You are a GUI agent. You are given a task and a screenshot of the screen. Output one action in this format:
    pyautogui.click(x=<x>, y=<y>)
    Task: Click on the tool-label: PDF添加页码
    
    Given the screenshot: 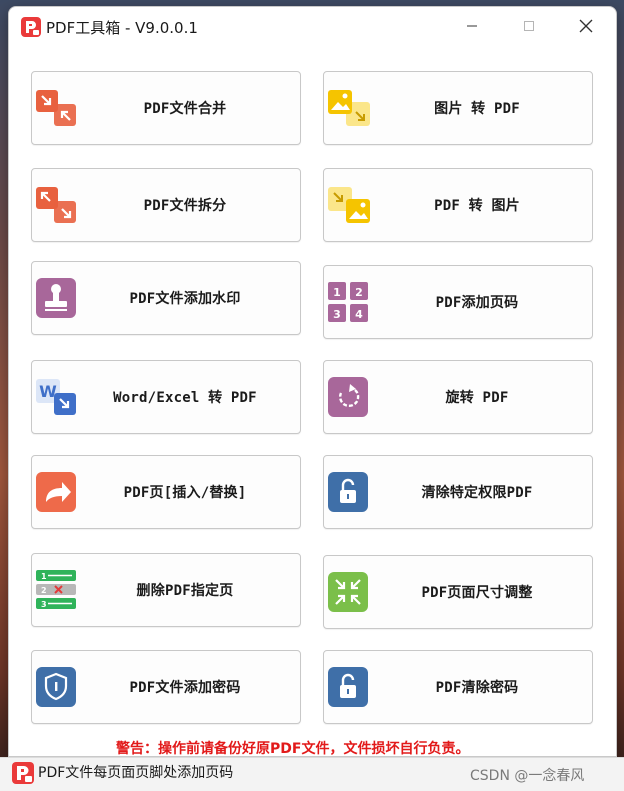 What is the action you would take?
    pyautogui.click(x=477, y=303)
    